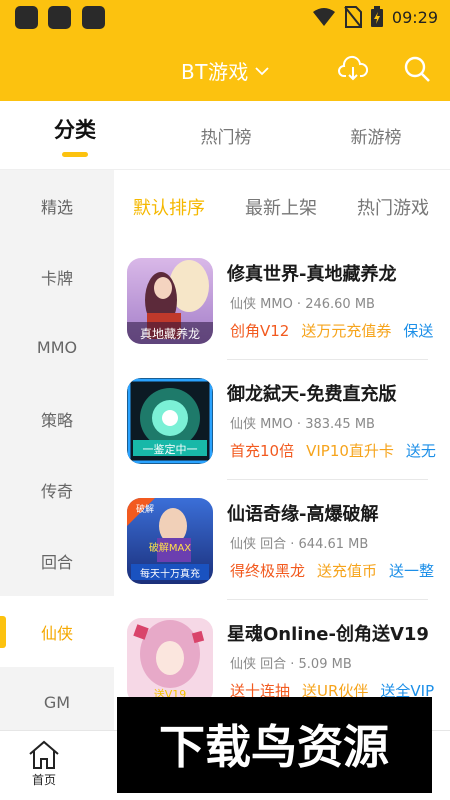  I want to click on game-icon: 真地藏养龙, so click(170, 301).